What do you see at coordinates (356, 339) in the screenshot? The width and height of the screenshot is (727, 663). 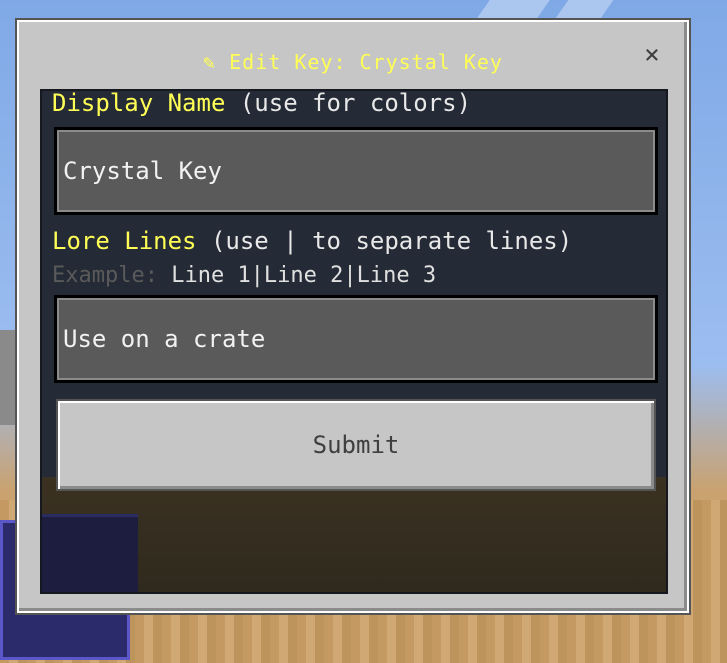 I see `lore-lines-input` at bounding box center [356, 339].